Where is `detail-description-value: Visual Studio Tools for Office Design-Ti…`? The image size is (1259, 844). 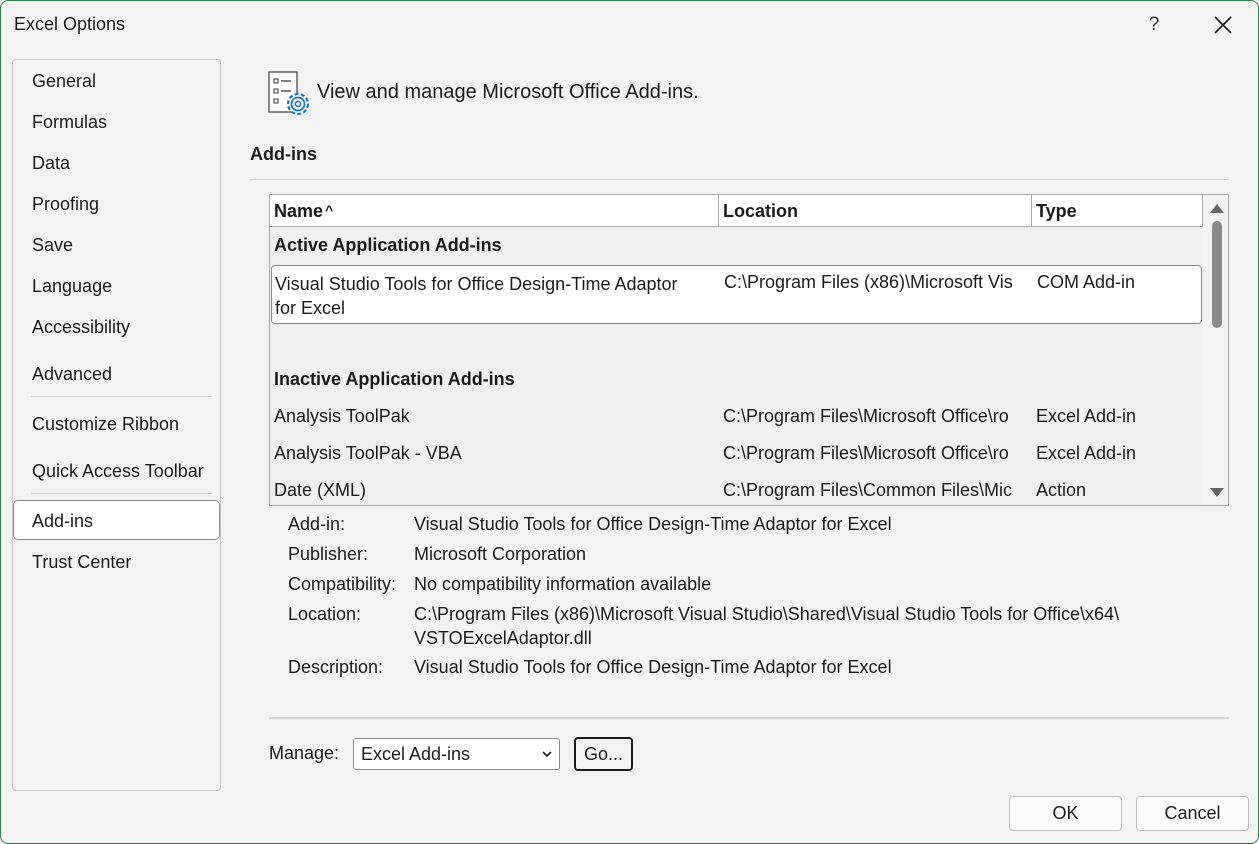 detail-description-value: Visual Studio Tools for Office Design-Ti… is located at coordinates (653, 667).